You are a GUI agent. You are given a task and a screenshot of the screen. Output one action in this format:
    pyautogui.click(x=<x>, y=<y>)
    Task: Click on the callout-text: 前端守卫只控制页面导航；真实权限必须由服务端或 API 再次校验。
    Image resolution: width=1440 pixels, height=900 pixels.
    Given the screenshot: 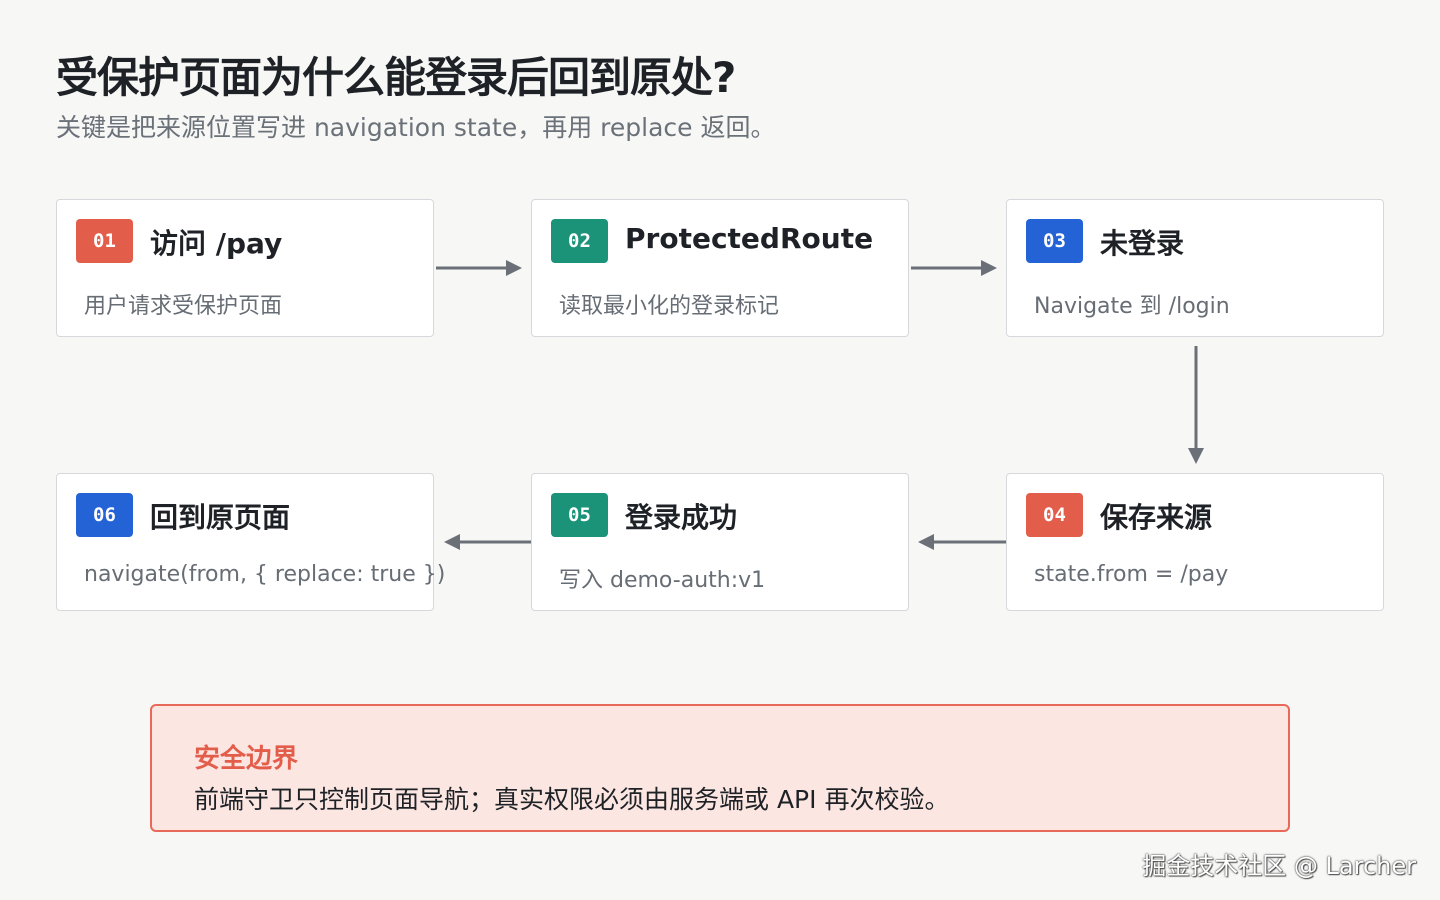 What is the action you would take?
    pyautogui.click(x=572, y=799)
    